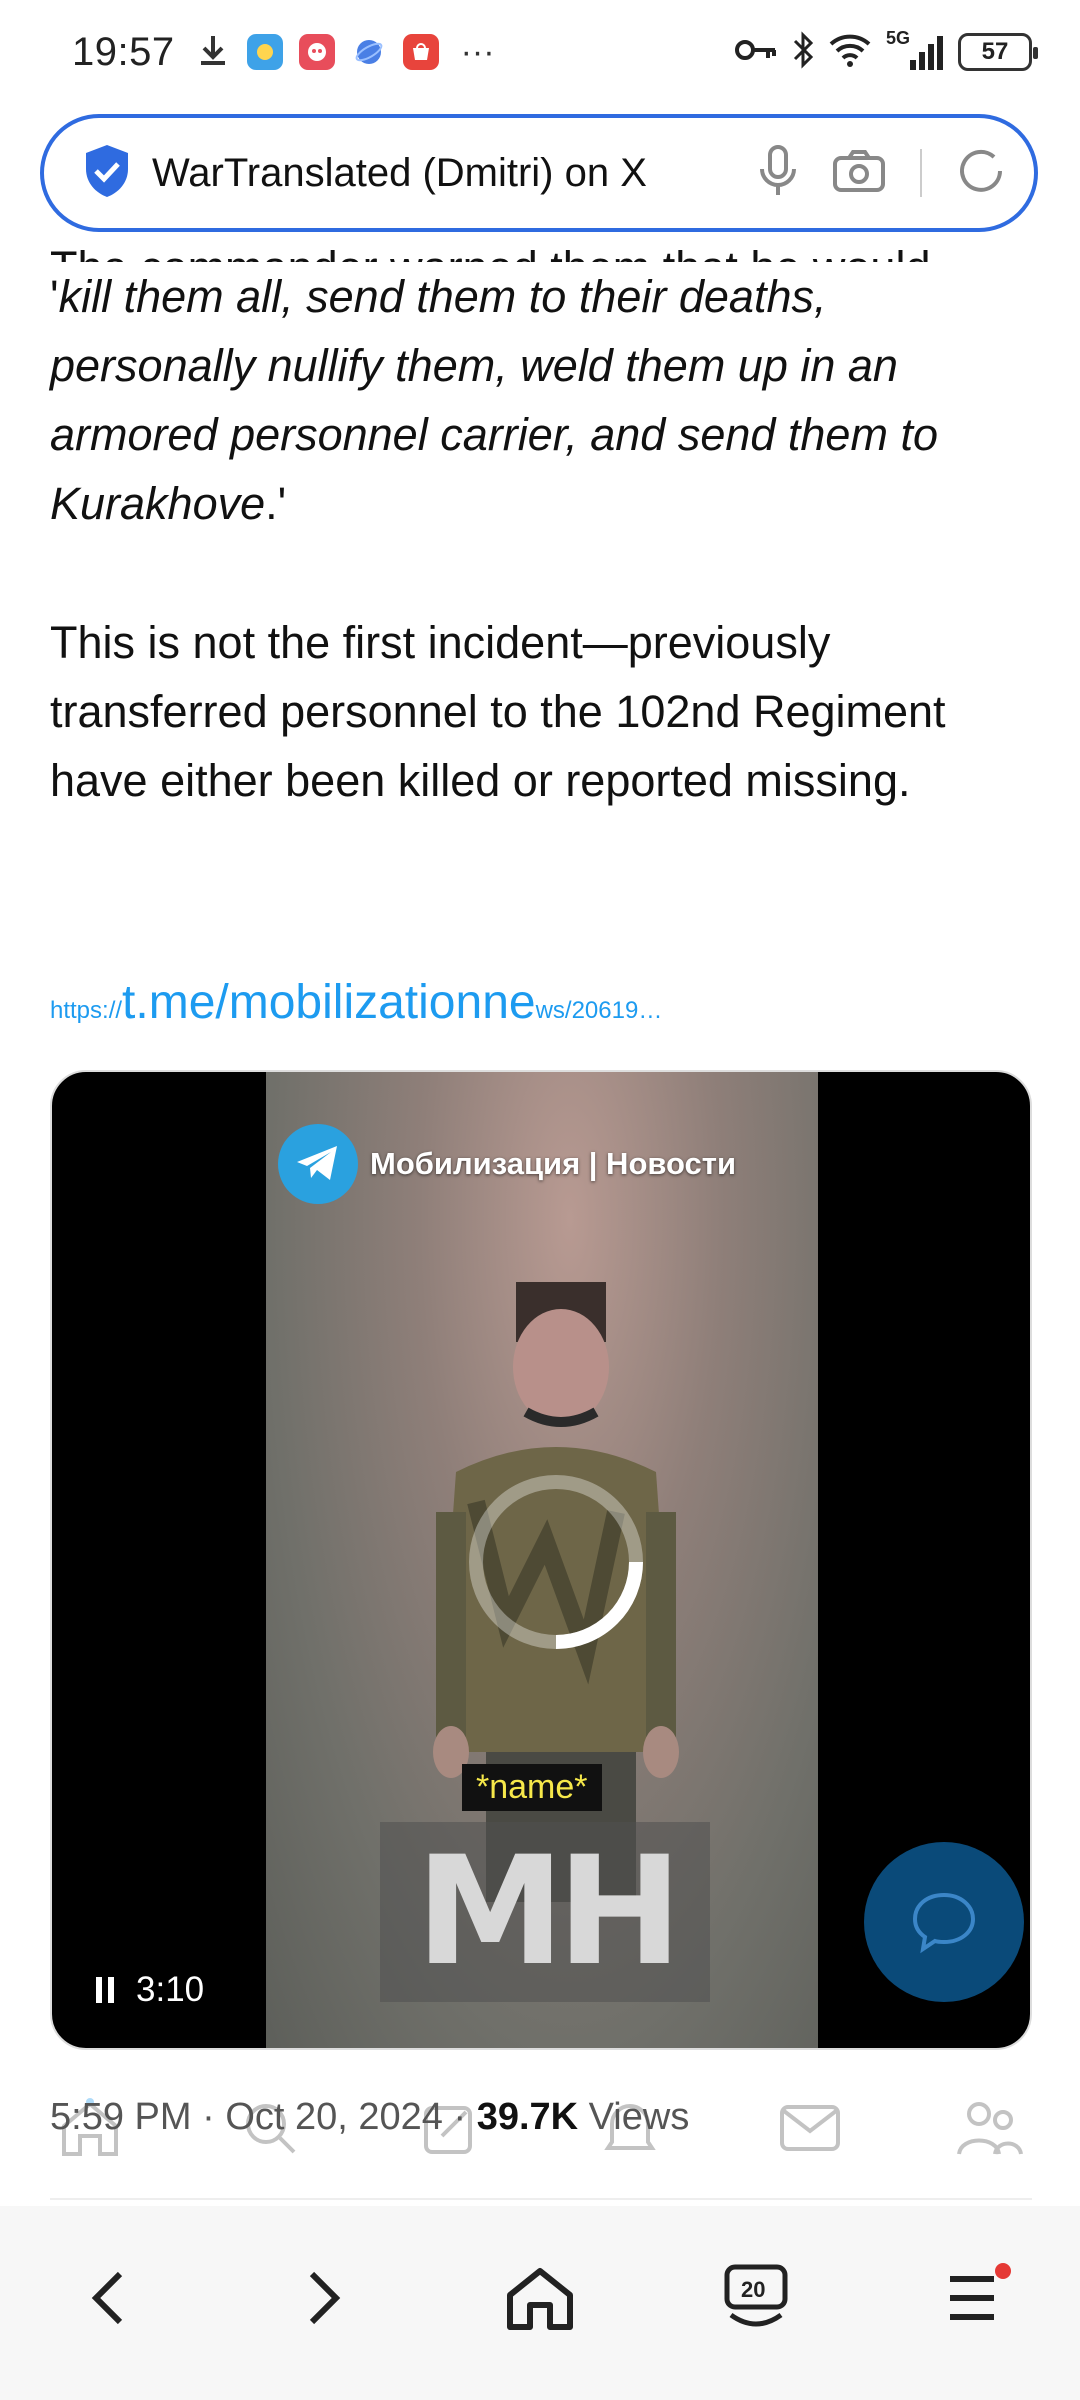 This screenshot has height=2400, width=1080. Describe the element at coordinates (345, 52) in the screenshot. I see `notification-icons: ···` at that location.